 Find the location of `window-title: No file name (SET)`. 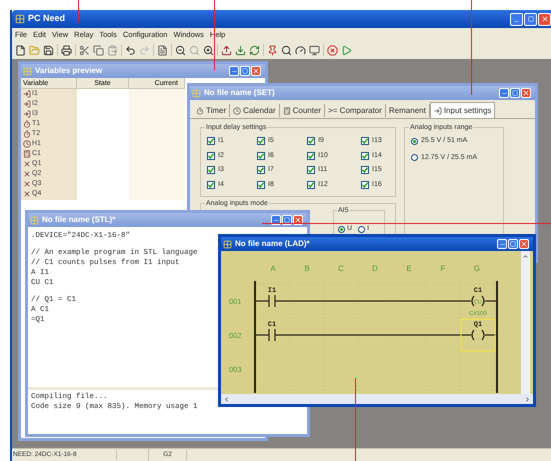

window-title: No file name (SET) is located at coordinates (239, 93).